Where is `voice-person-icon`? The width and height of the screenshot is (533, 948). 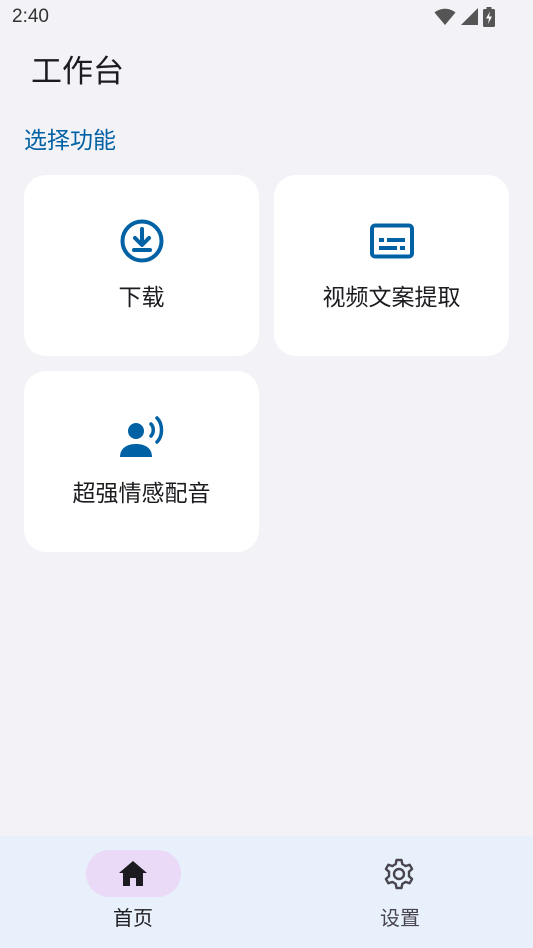
voice-person-icon is located at coordinates (142, 437).